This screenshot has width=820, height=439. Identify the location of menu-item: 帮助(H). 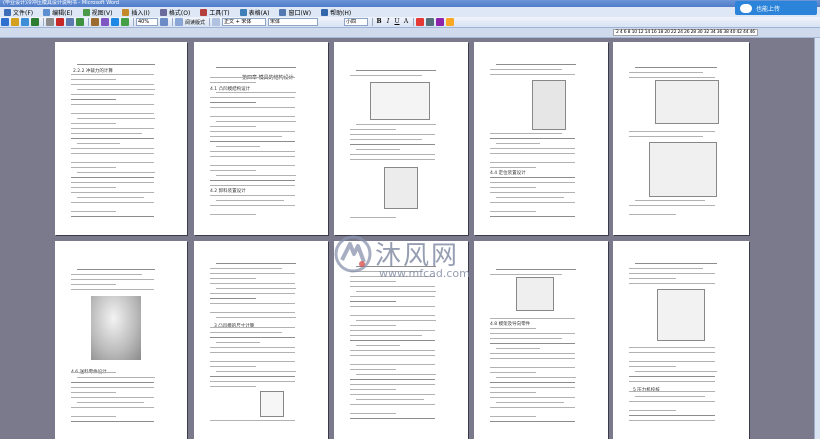
(336, 12).